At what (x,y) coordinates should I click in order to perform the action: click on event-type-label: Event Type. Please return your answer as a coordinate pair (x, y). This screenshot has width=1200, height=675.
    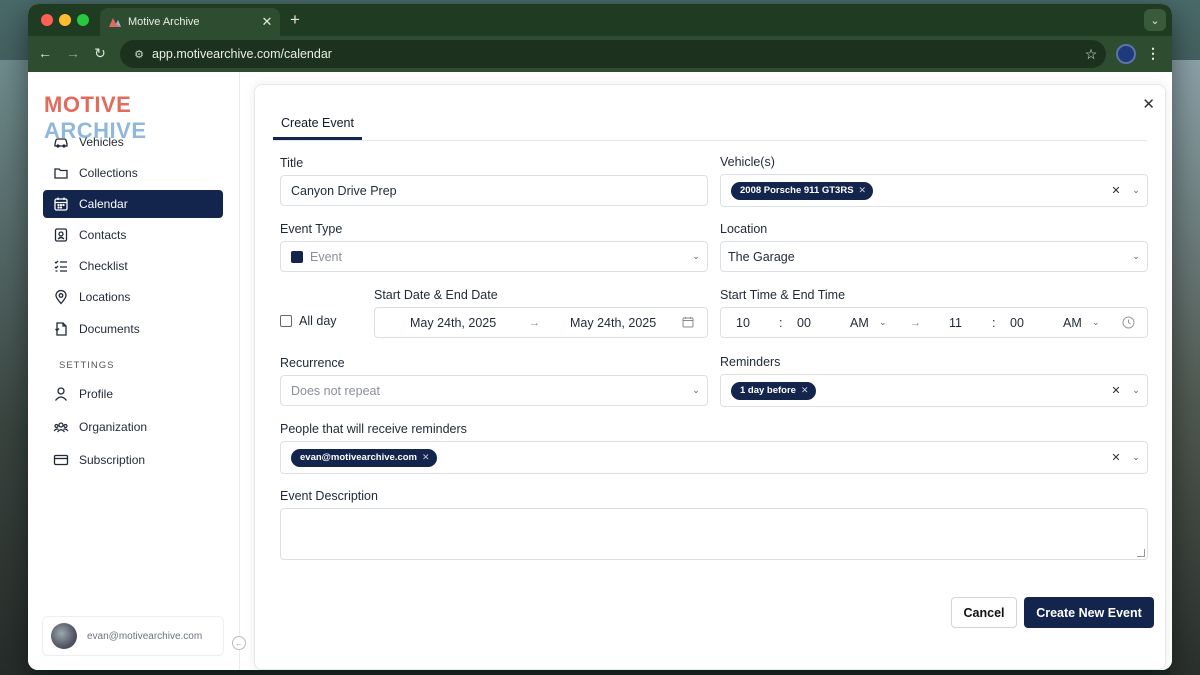
    Looking at the image, I should click on (311, 229).